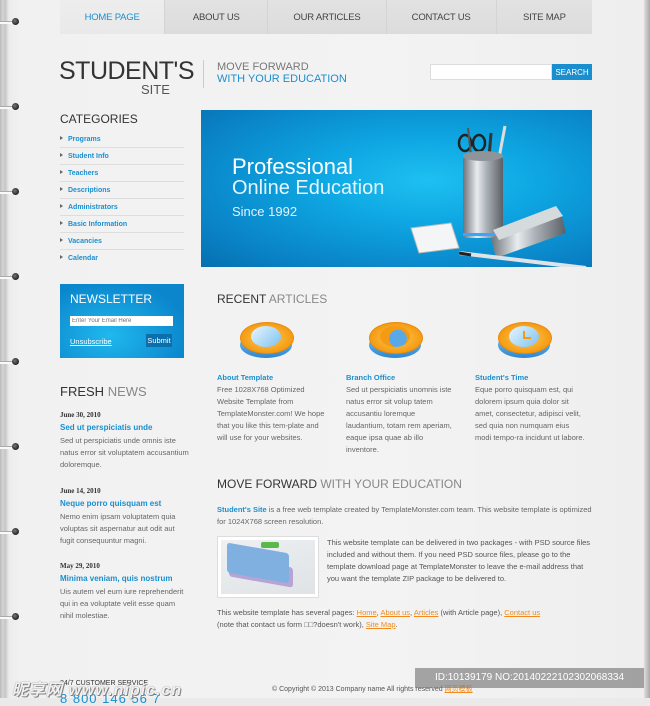  Describe the element at coordinates (88, 156) in the screenshot. I see `category-label: Student Info` at that location.